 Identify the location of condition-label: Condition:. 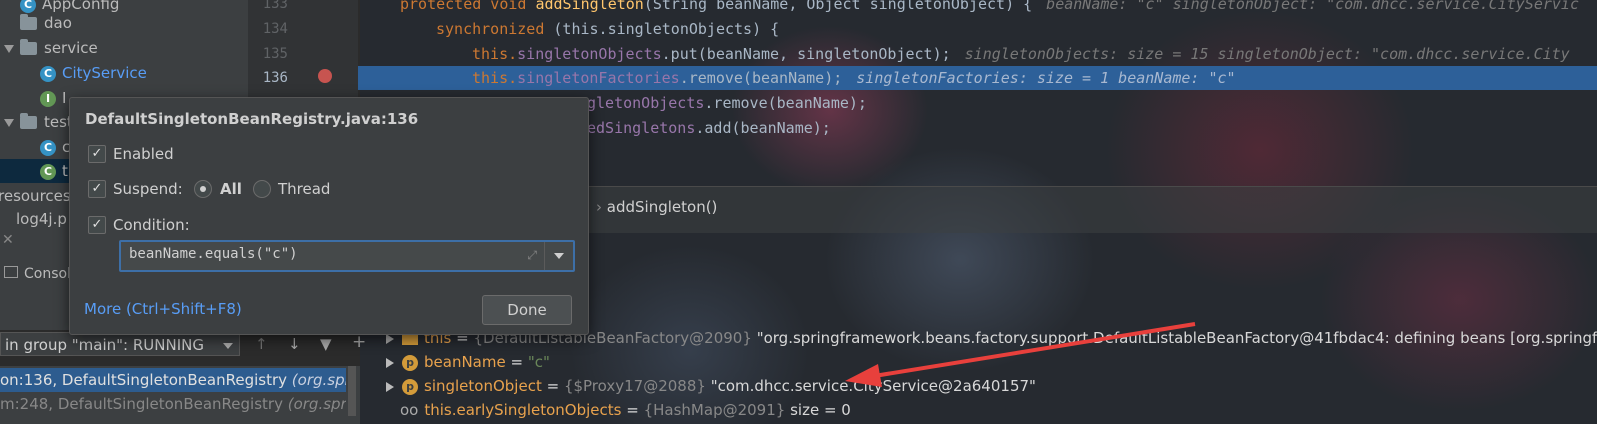
(151, 225).